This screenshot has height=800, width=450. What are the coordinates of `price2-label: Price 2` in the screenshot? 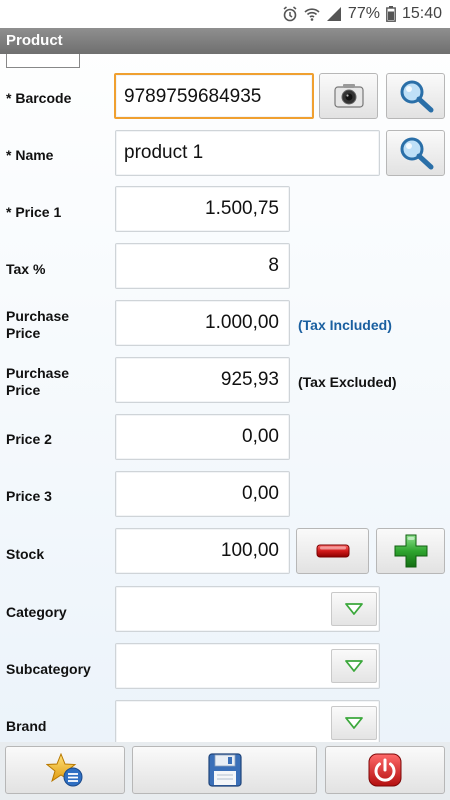 It's located at (29, 439).